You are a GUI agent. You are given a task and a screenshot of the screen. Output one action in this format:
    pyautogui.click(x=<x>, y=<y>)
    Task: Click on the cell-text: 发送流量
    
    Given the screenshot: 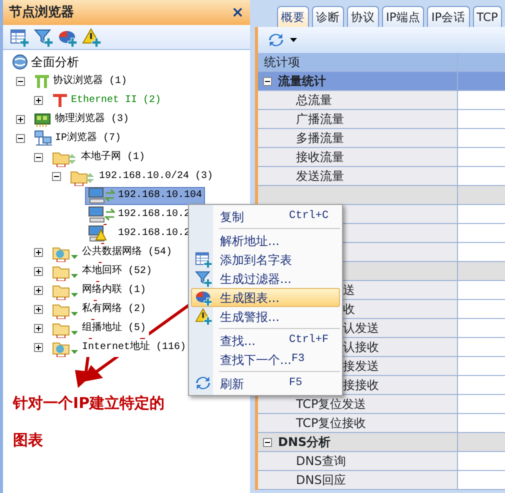 What is the action you would take?
    pyautogui.click(x=320, y=176)
    